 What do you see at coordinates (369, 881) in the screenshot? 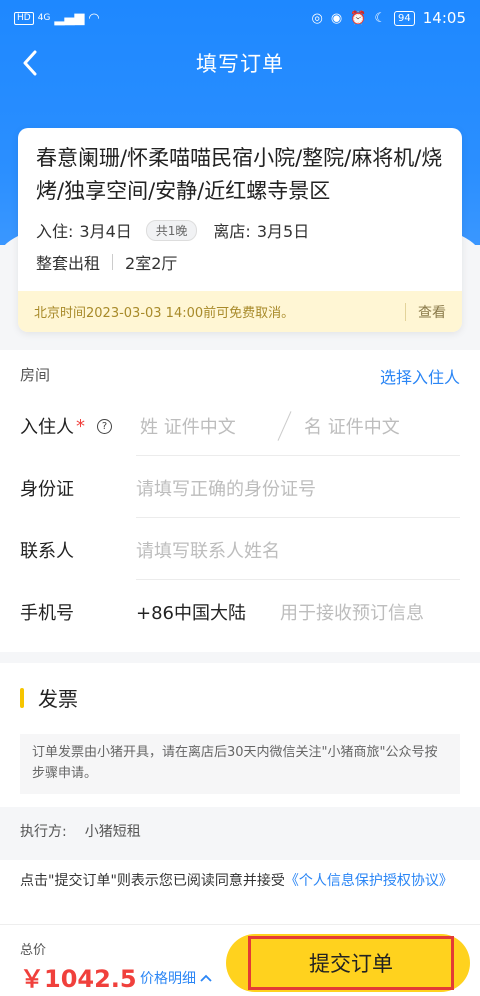
I see `privacy-agreement-link: 《个人信息保护授权协议》` at bounding box center [369, 881].